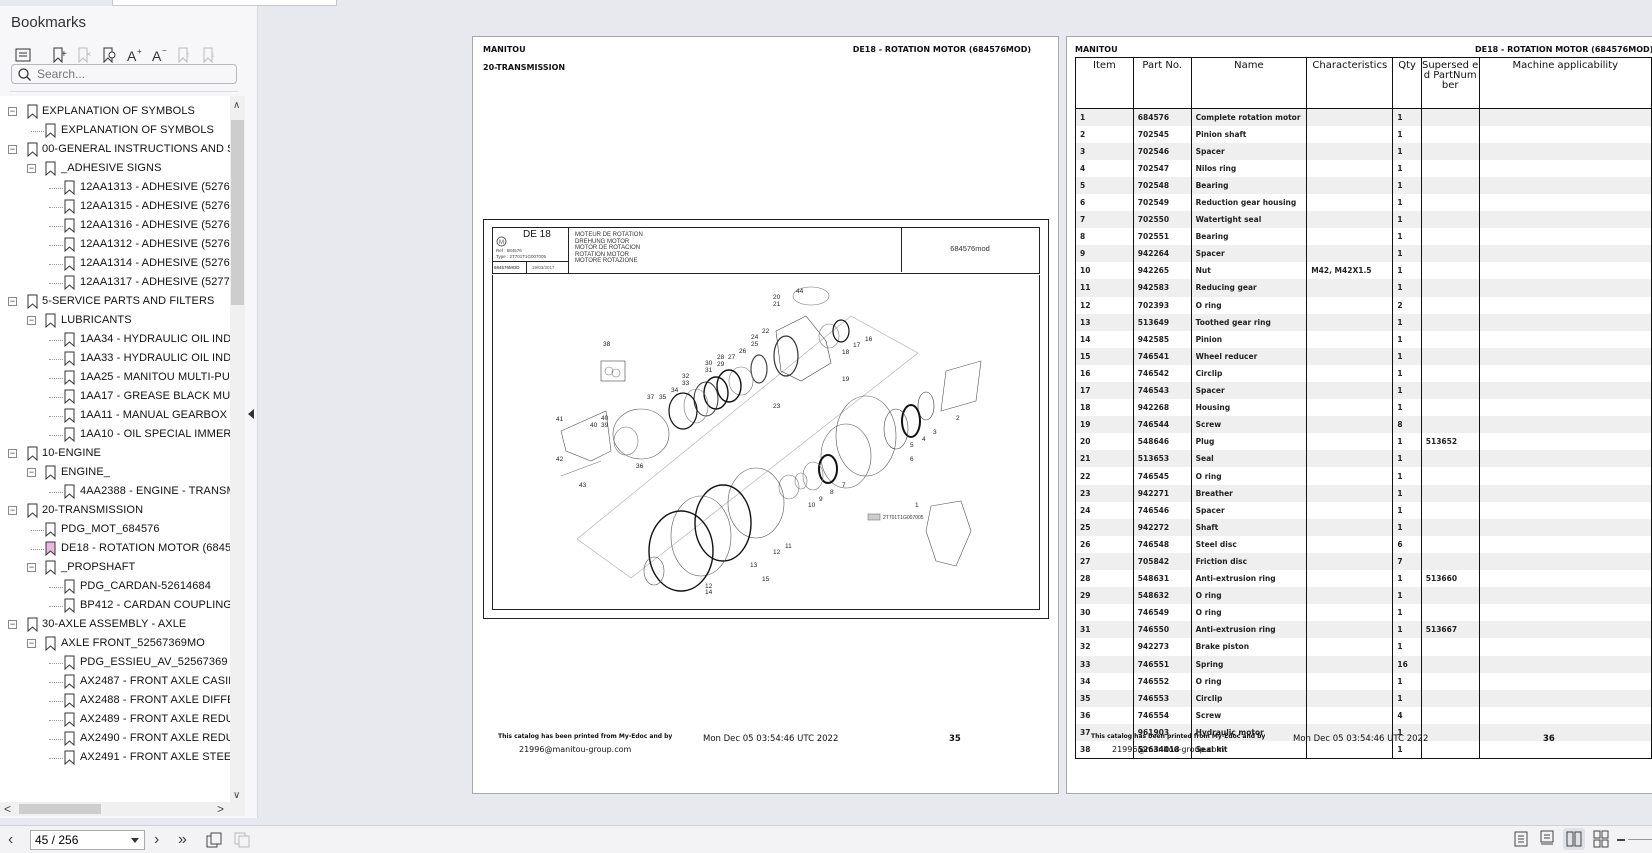 Image resolution: width=1652 pixels, height=853 pixels. I want to click on scroll-right-icon: >, so click(220, 809).